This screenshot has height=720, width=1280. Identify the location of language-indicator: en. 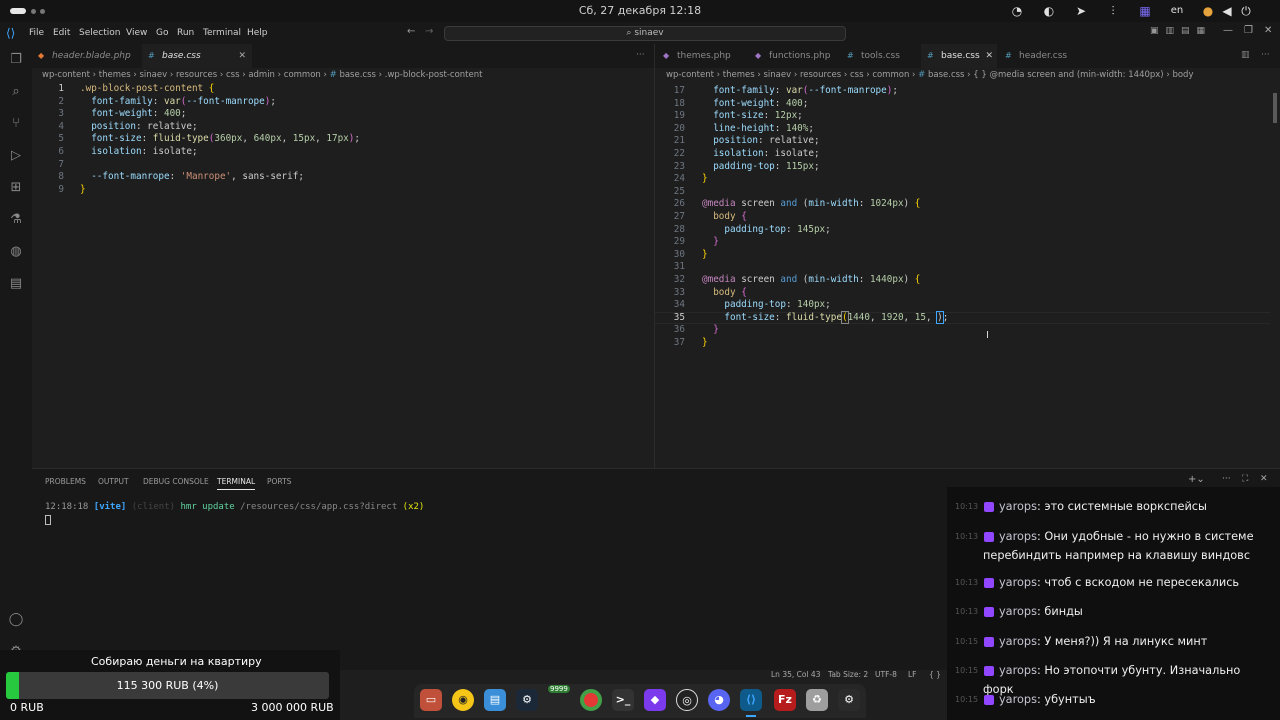
(1177, 11).